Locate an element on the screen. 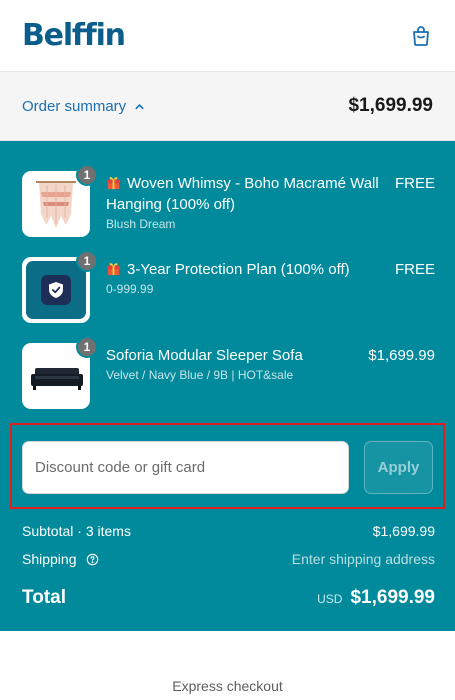 The width and height of the screenshot is (455, 700). discount-code-input is located at coordinates (185, 467).